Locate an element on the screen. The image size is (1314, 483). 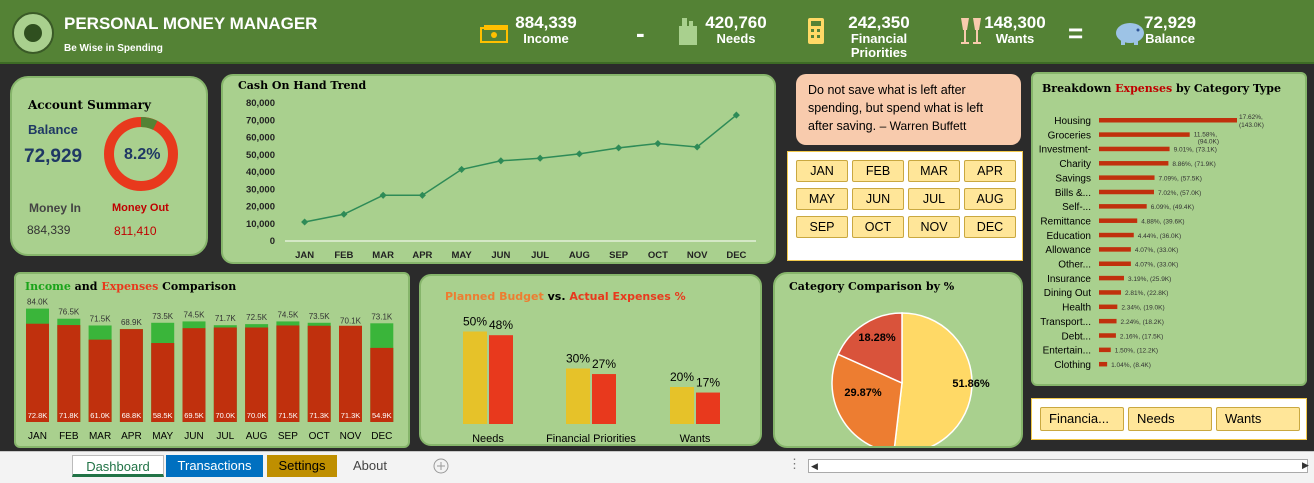
slicer-needs: Needs is located at coordinates (1170, 419).